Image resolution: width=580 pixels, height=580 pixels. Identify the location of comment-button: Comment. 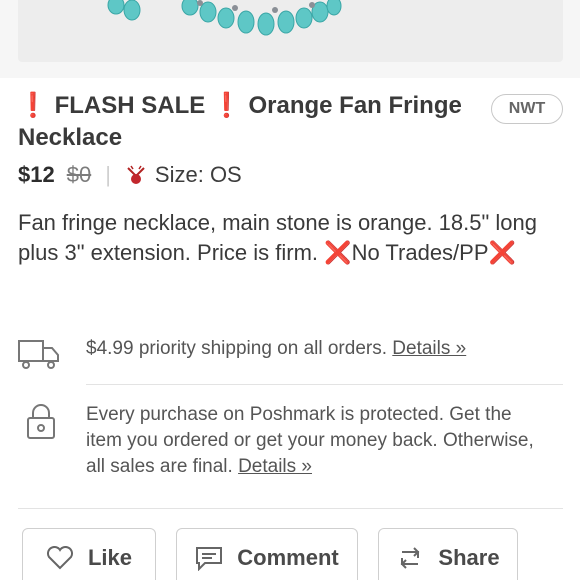
(267, 554).